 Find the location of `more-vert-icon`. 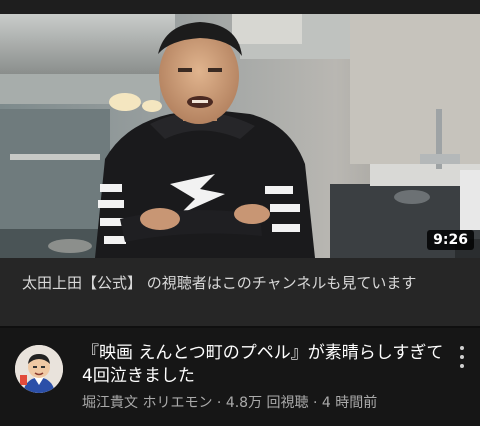

more-vert-icon is located at coordinates (462, 357).